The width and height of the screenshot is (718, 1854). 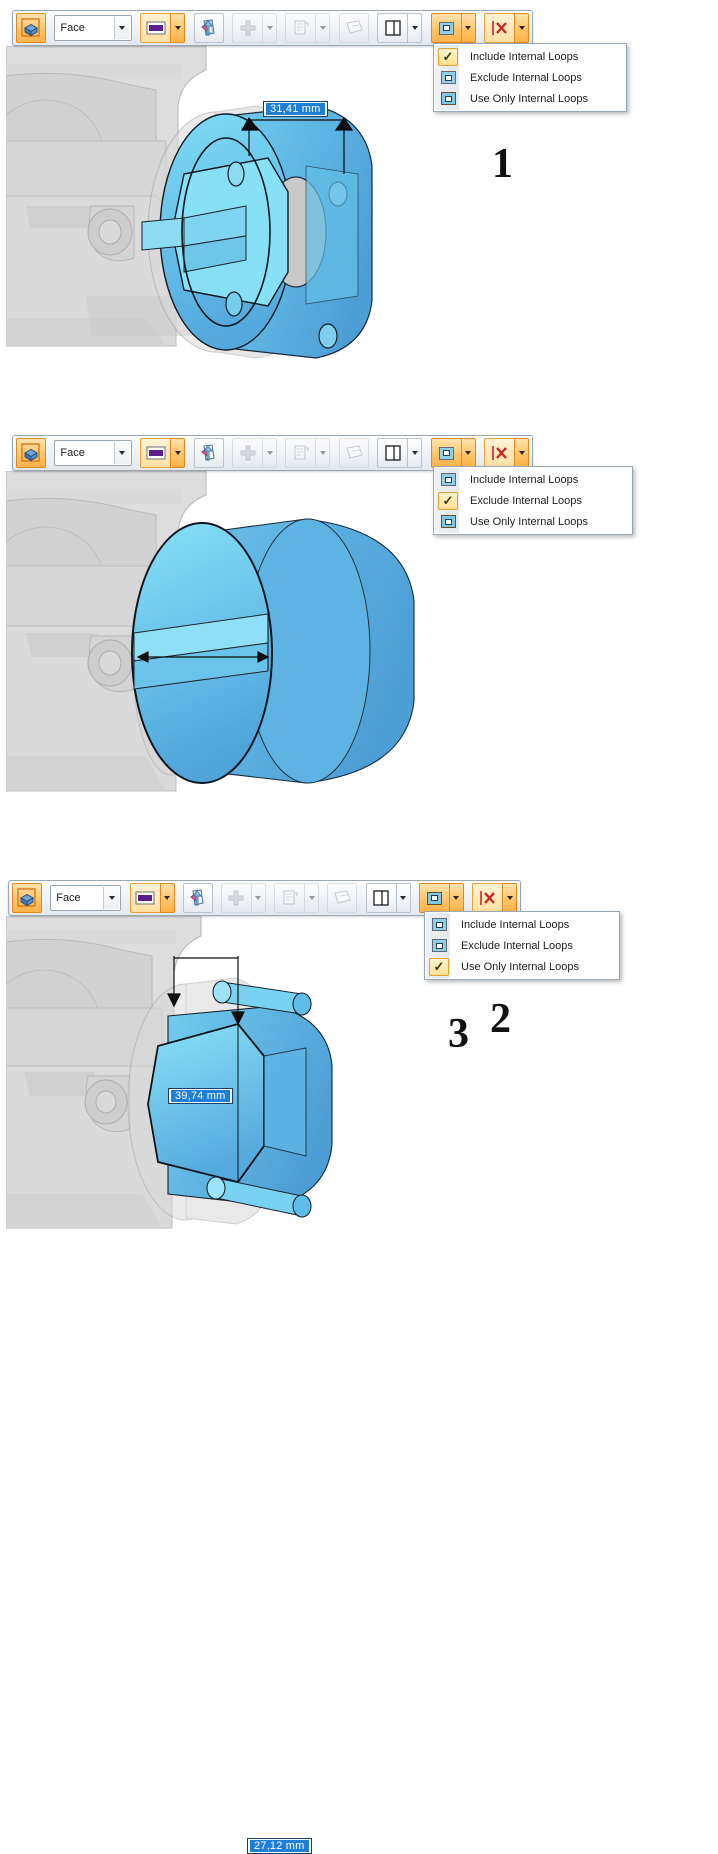 What do you see at coordinates (530, 56) in the screenshot?
I see `menu-item-include-internal-loops: ✓ Include Internal Loops` at bounding box center [530, 56].